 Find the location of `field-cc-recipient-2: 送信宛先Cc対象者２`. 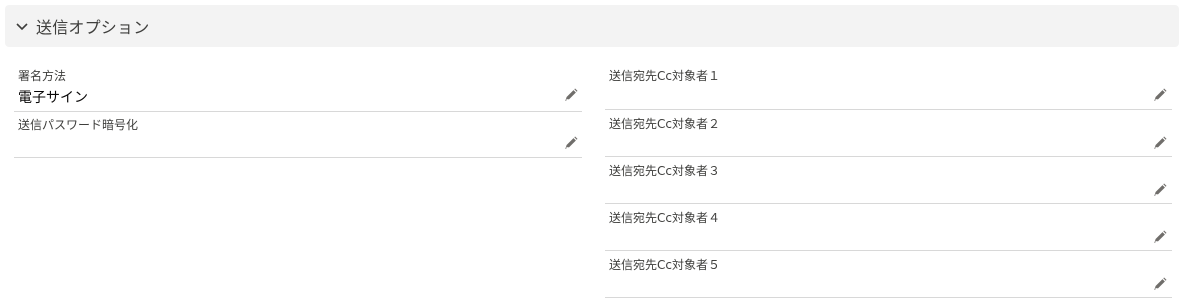

field-cc-recipient-2: 送信宛先Cc対象者２ is located at coordinates (888, 133).